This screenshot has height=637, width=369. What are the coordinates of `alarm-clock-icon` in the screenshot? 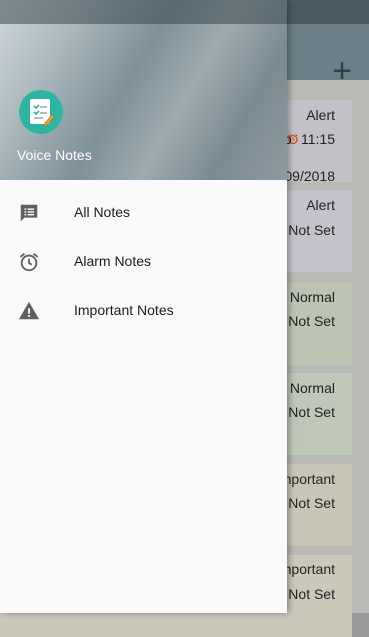 It's located at (29, 262).